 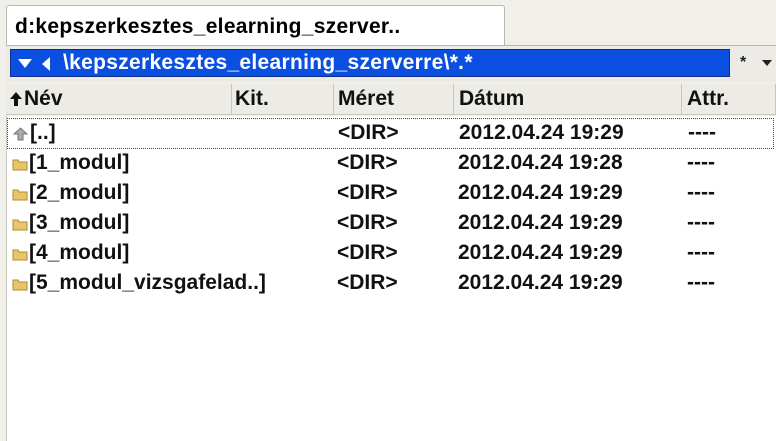 What do you see at coordinates (756, 64) in the screenshot?
I see `filter-dropdown: *` at bounding box center [756, 64].